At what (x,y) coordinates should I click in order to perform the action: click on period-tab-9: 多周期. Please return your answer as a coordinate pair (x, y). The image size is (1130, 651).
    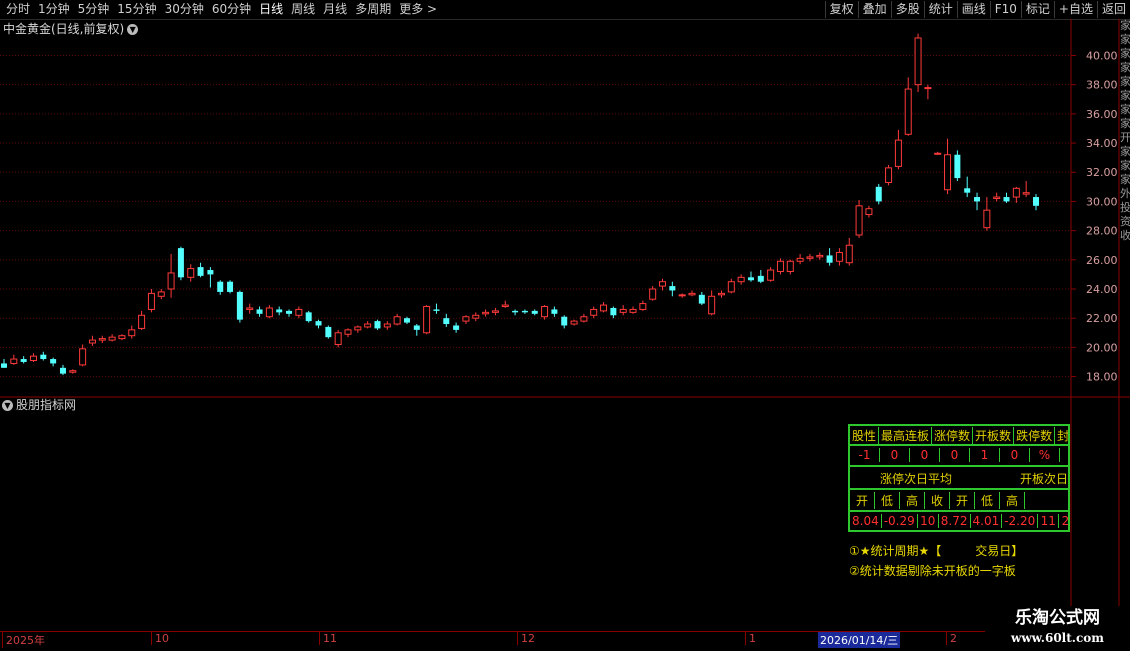
    Looking at the image, I should click on (373, 9).